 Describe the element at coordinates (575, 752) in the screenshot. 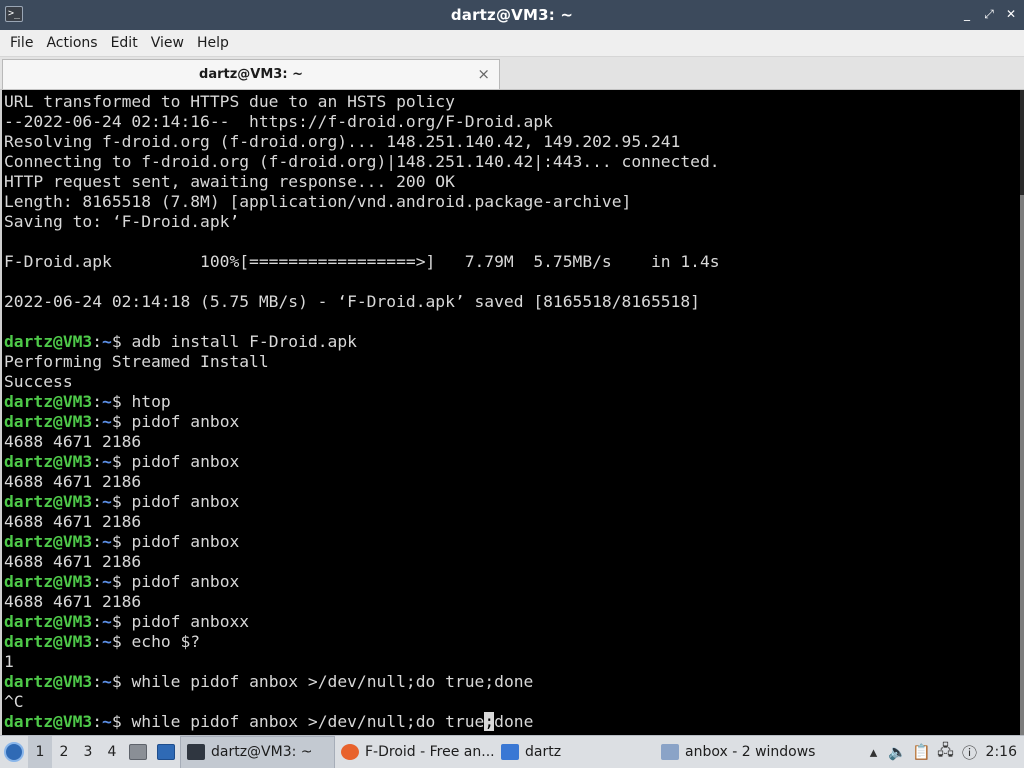

I see `task-folder: dartz` at that location.